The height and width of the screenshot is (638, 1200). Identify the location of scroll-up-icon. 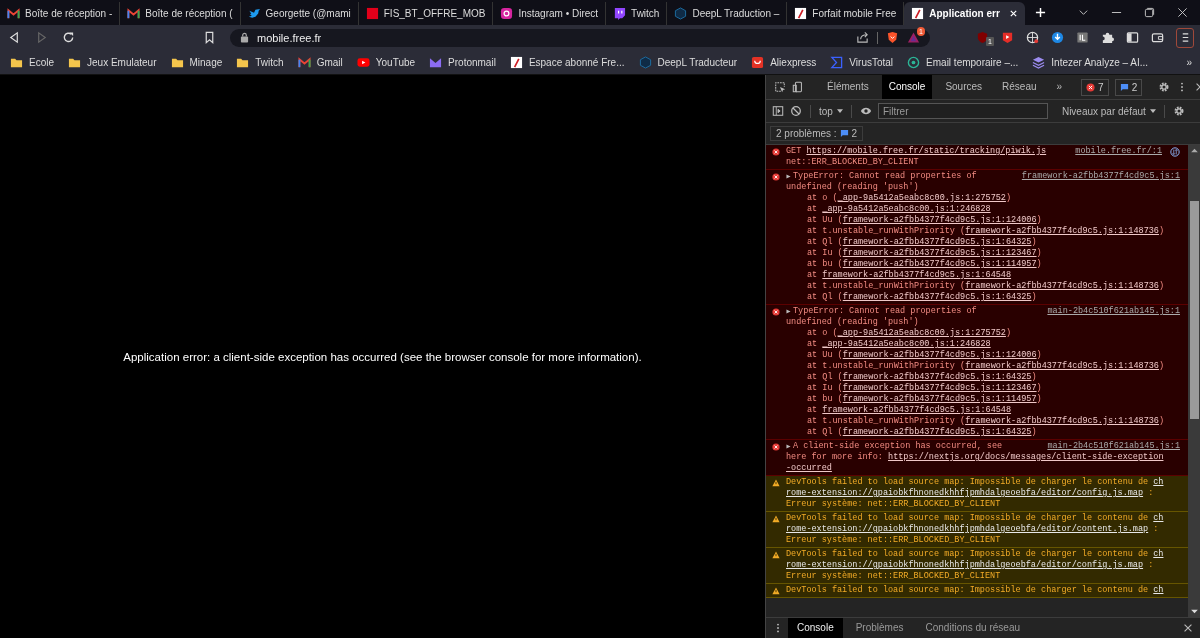
(1194, 150).